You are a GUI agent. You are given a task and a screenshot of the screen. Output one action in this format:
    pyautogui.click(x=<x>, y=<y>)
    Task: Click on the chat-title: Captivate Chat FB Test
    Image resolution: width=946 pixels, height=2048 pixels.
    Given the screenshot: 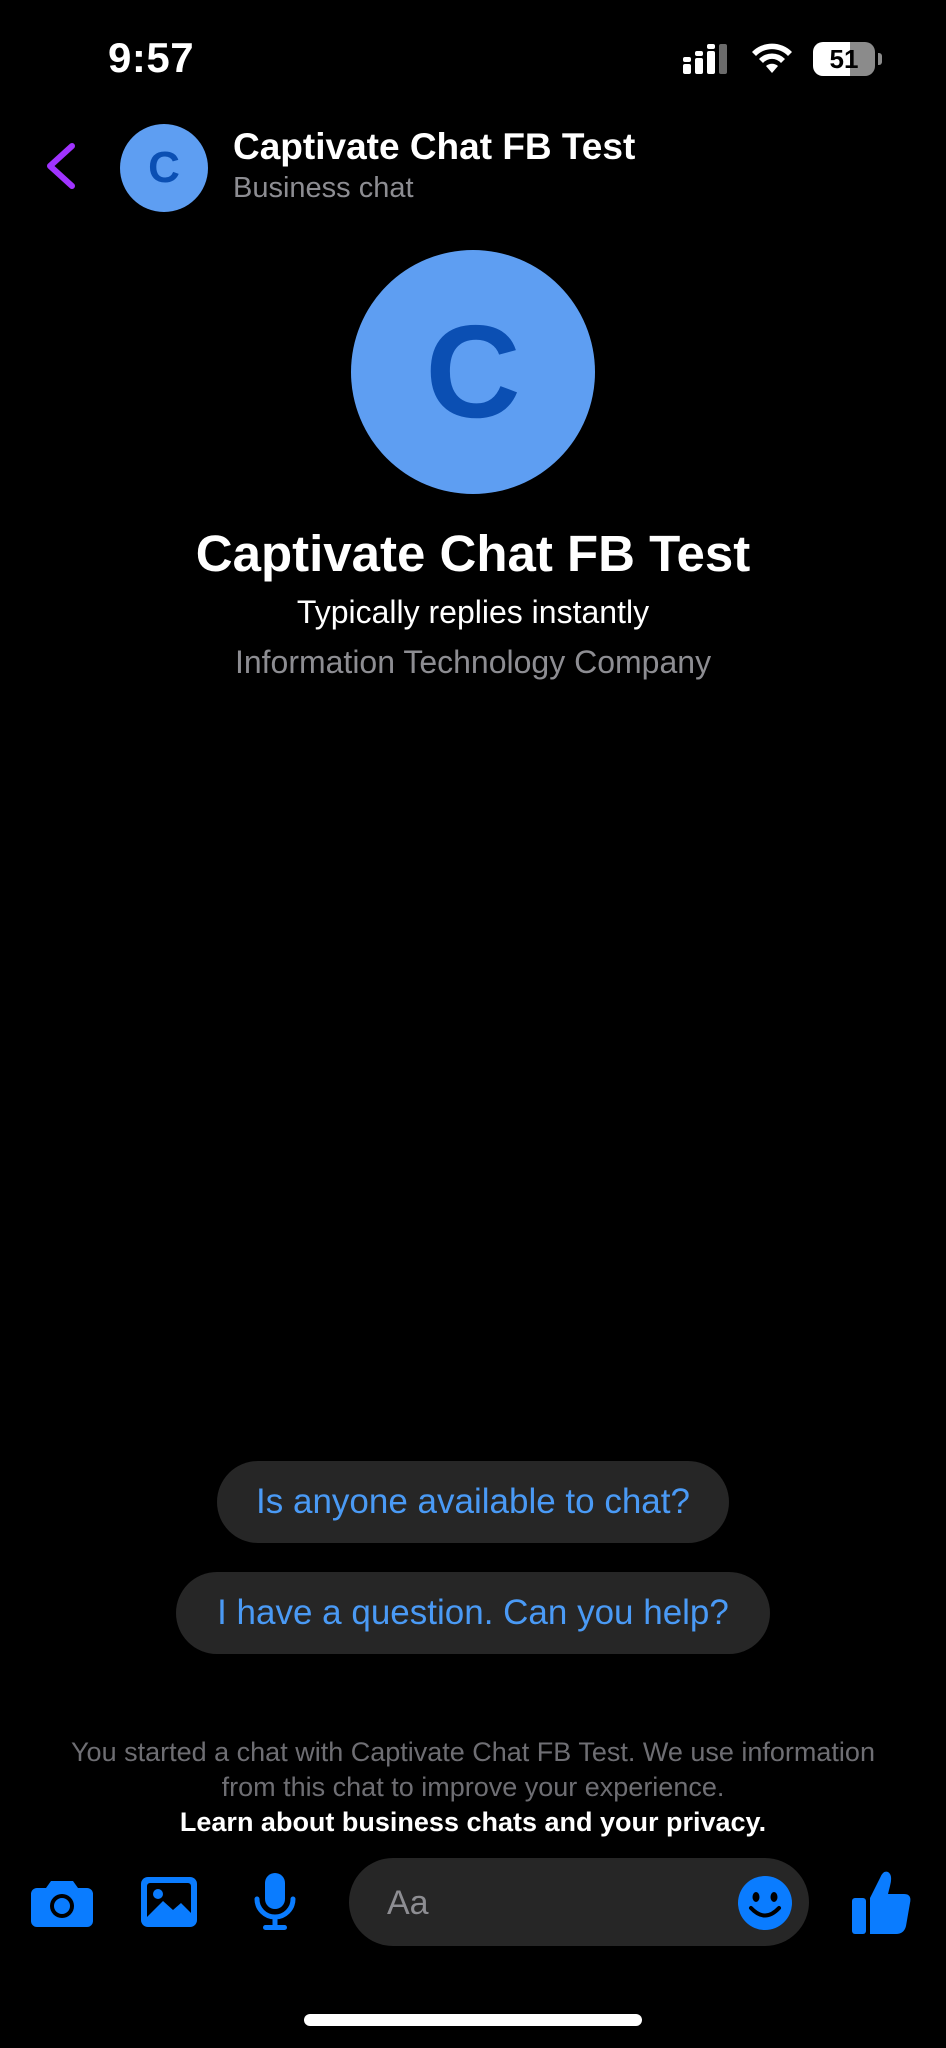 What is the action you would take?
    pyautogui.click(x=434, y=147)
    